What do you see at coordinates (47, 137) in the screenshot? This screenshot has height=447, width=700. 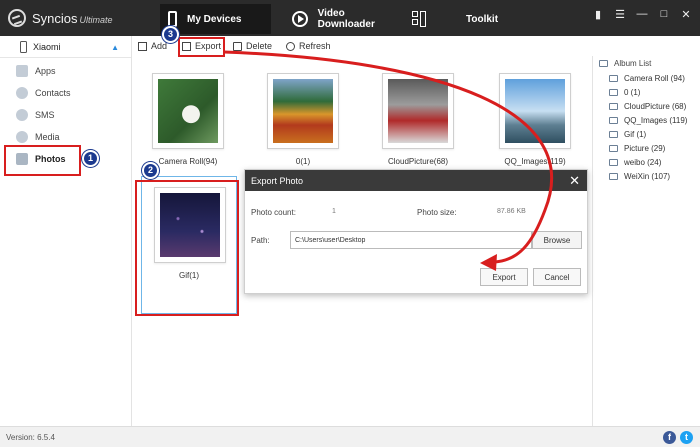 I see `sidebar-item-label: Media` at bounding box center [47, 137].